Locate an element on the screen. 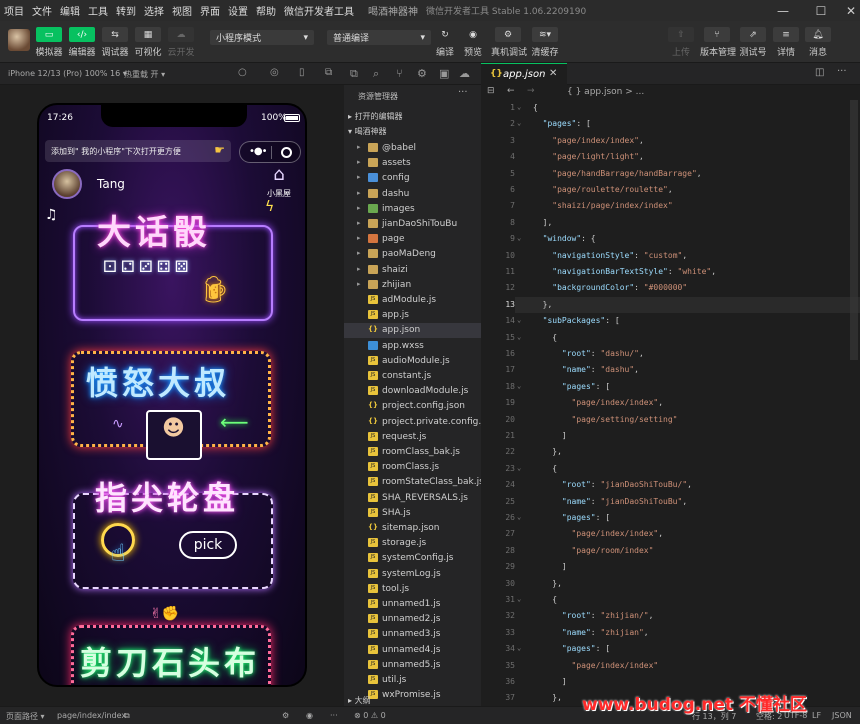 This screenshot has width=860, height=724. bookmark-icon: ⊟ is located at coordinates (491, 91).